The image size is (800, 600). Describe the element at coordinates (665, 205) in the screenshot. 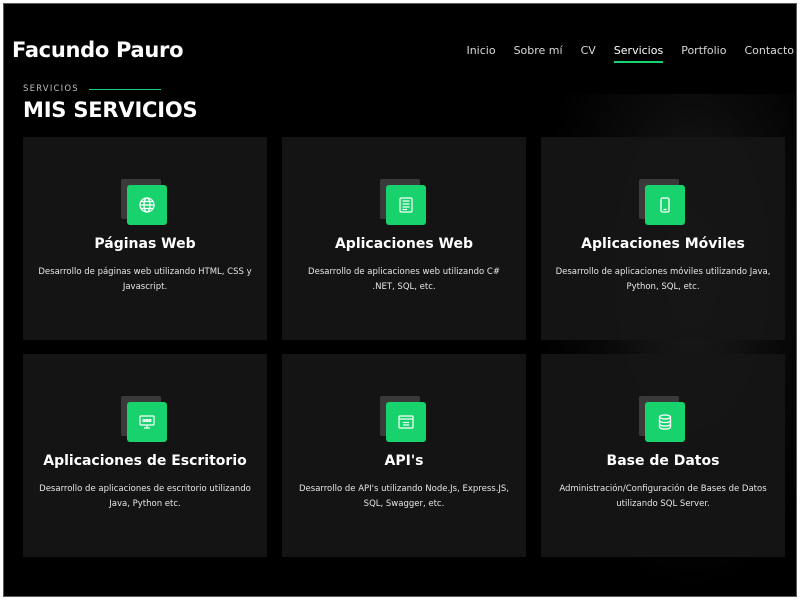

I see `mobile-phone-icon` at that location.